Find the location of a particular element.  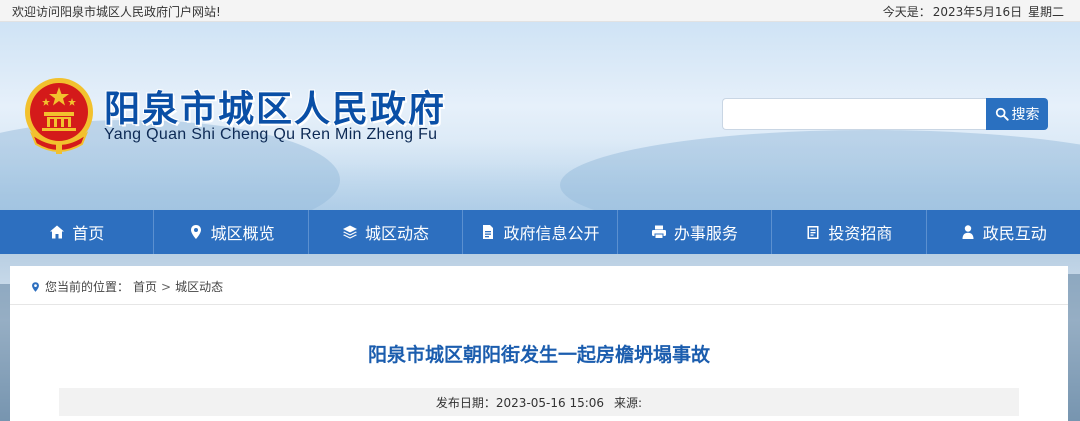

national-emblem-icon is located at coordinates (59, 116).